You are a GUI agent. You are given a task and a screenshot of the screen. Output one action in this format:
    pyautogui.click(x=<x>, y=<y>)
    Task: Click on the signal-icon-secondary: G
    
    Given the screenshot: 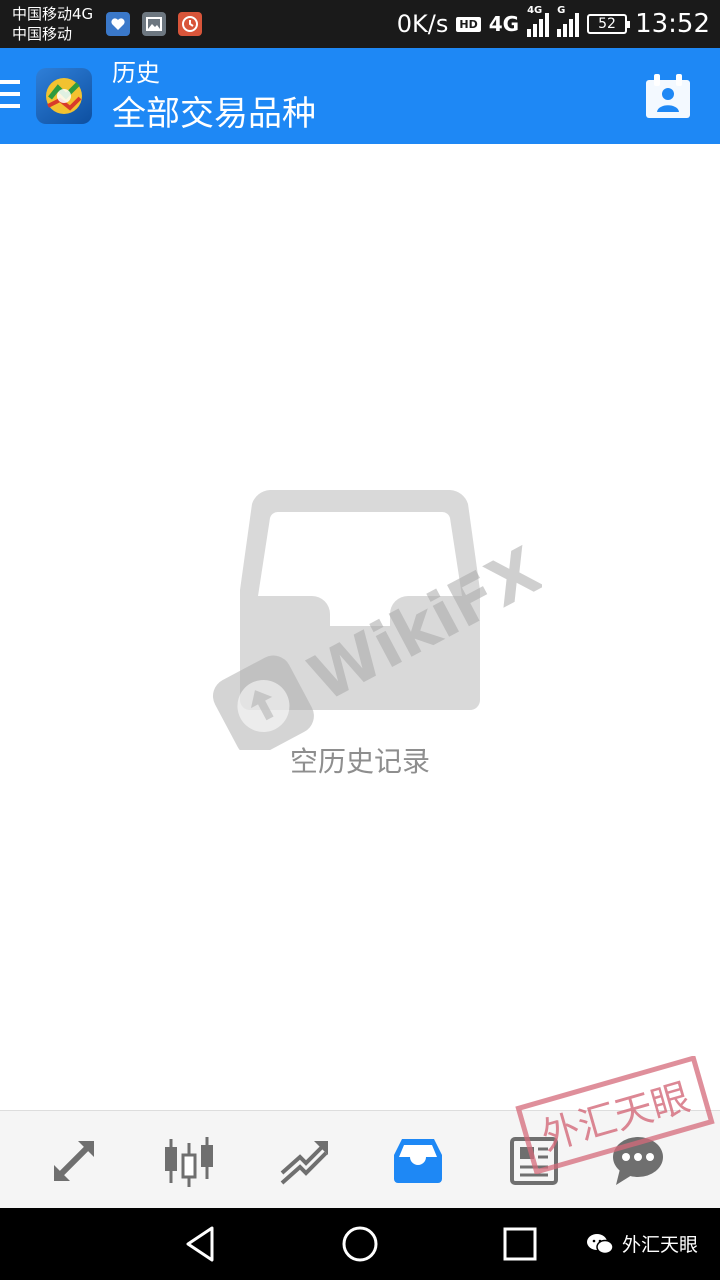 What is the action you would take?
    pyautogui.click(x=568, y=21)
    